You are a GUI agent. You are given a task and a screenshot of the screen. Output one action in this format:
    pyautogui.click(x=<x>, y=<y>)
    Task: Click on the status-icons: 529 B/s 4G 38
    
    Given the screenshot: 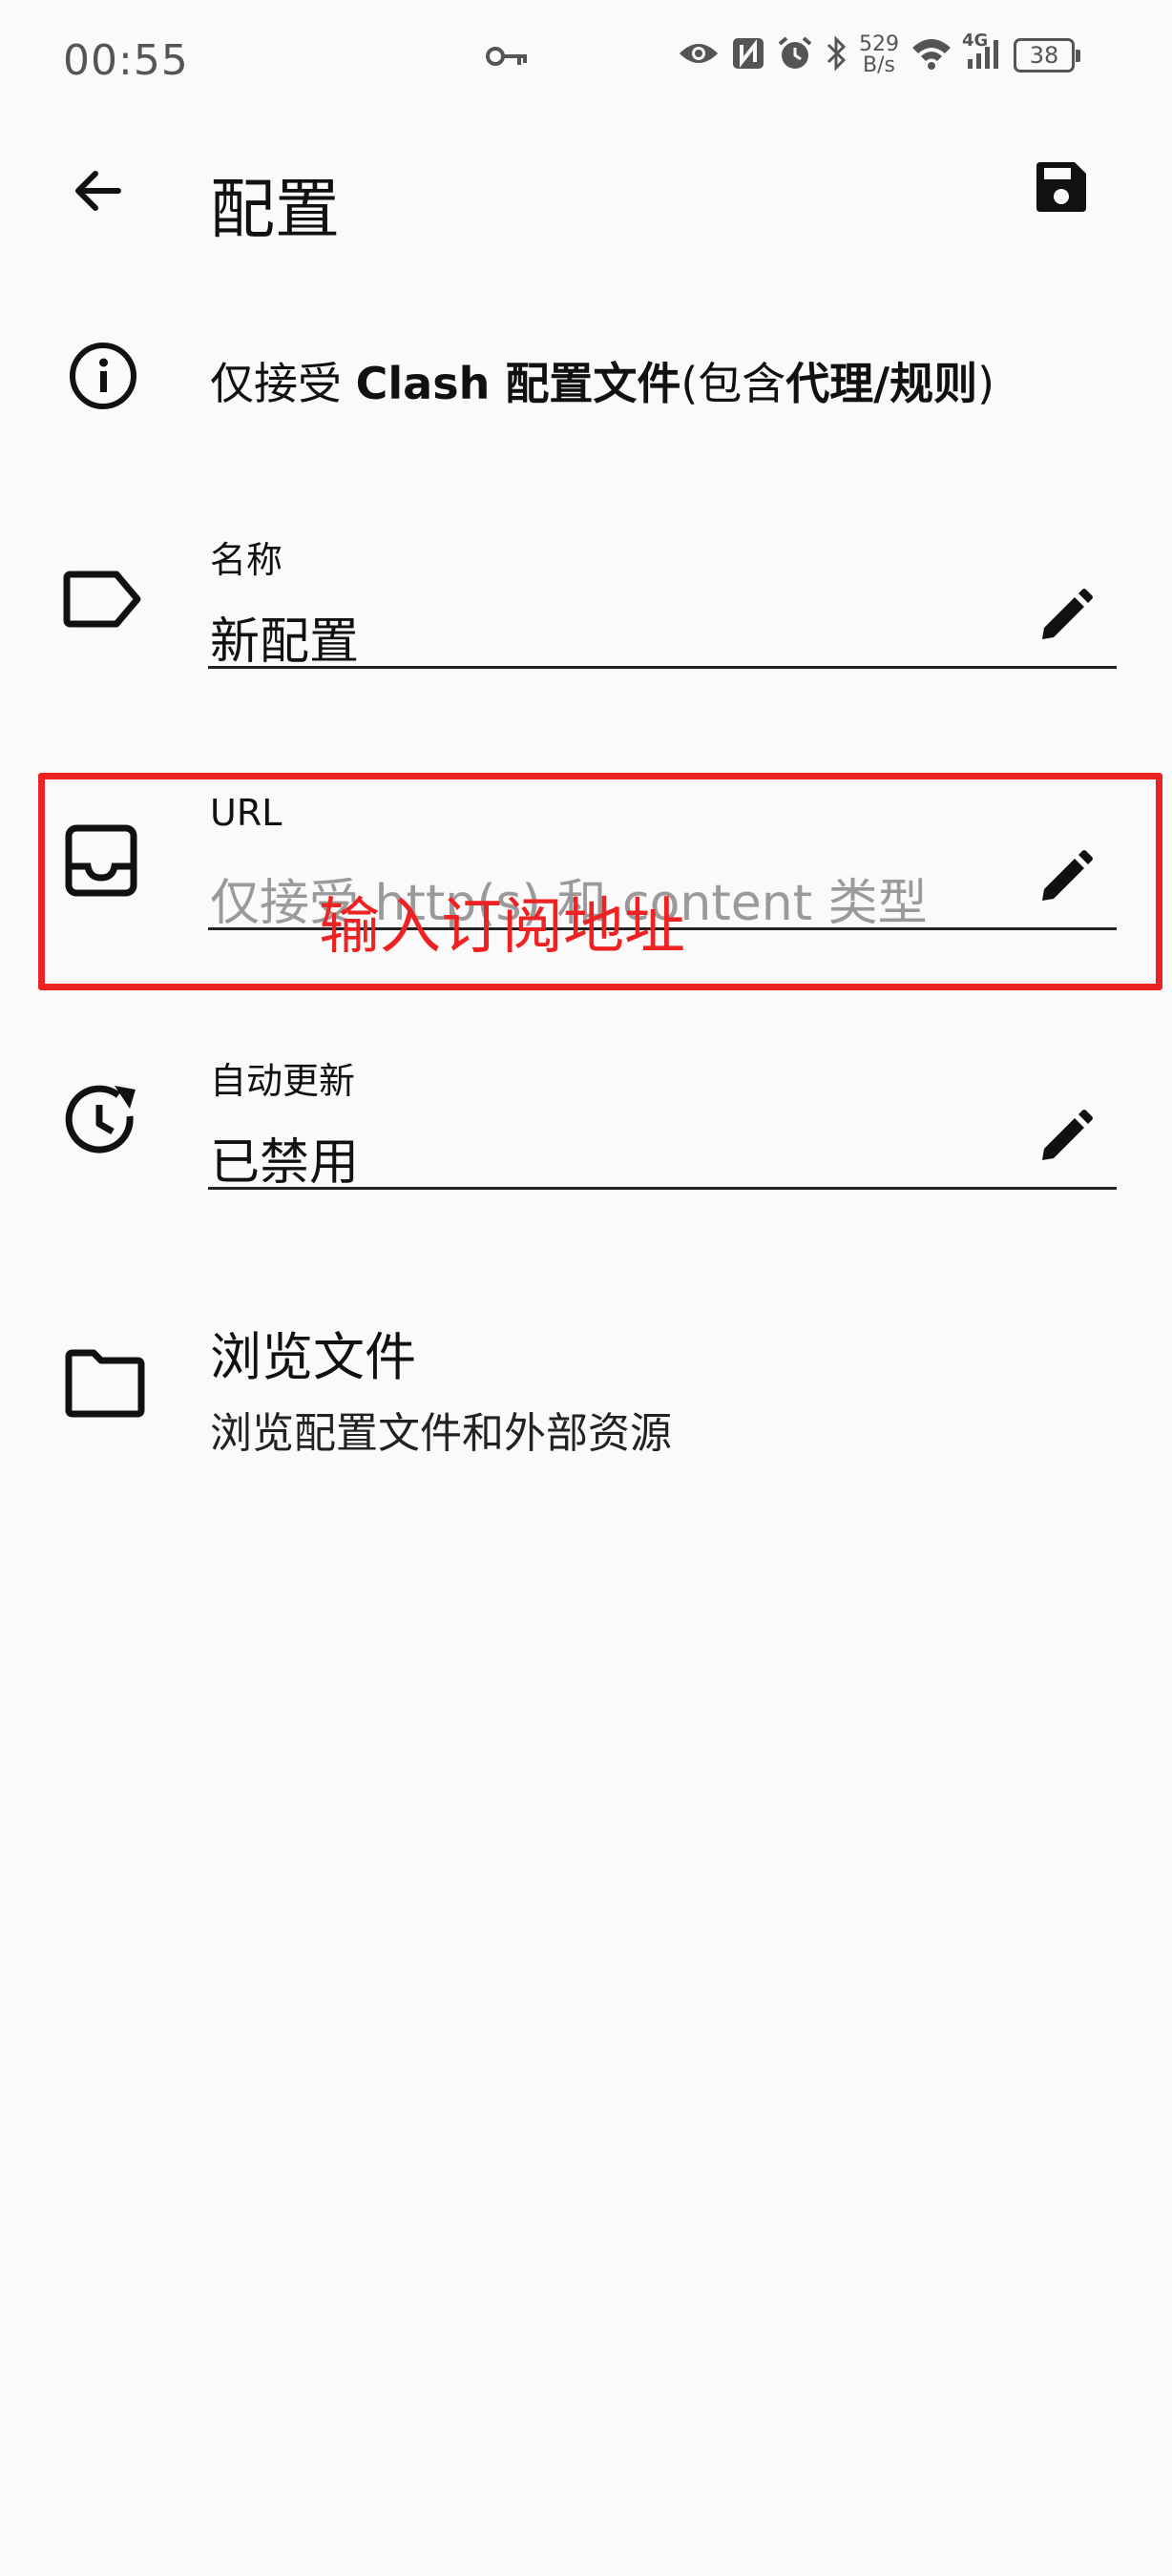 What is the action you would take?
    pyautogui.click(x=879, y=53)
    